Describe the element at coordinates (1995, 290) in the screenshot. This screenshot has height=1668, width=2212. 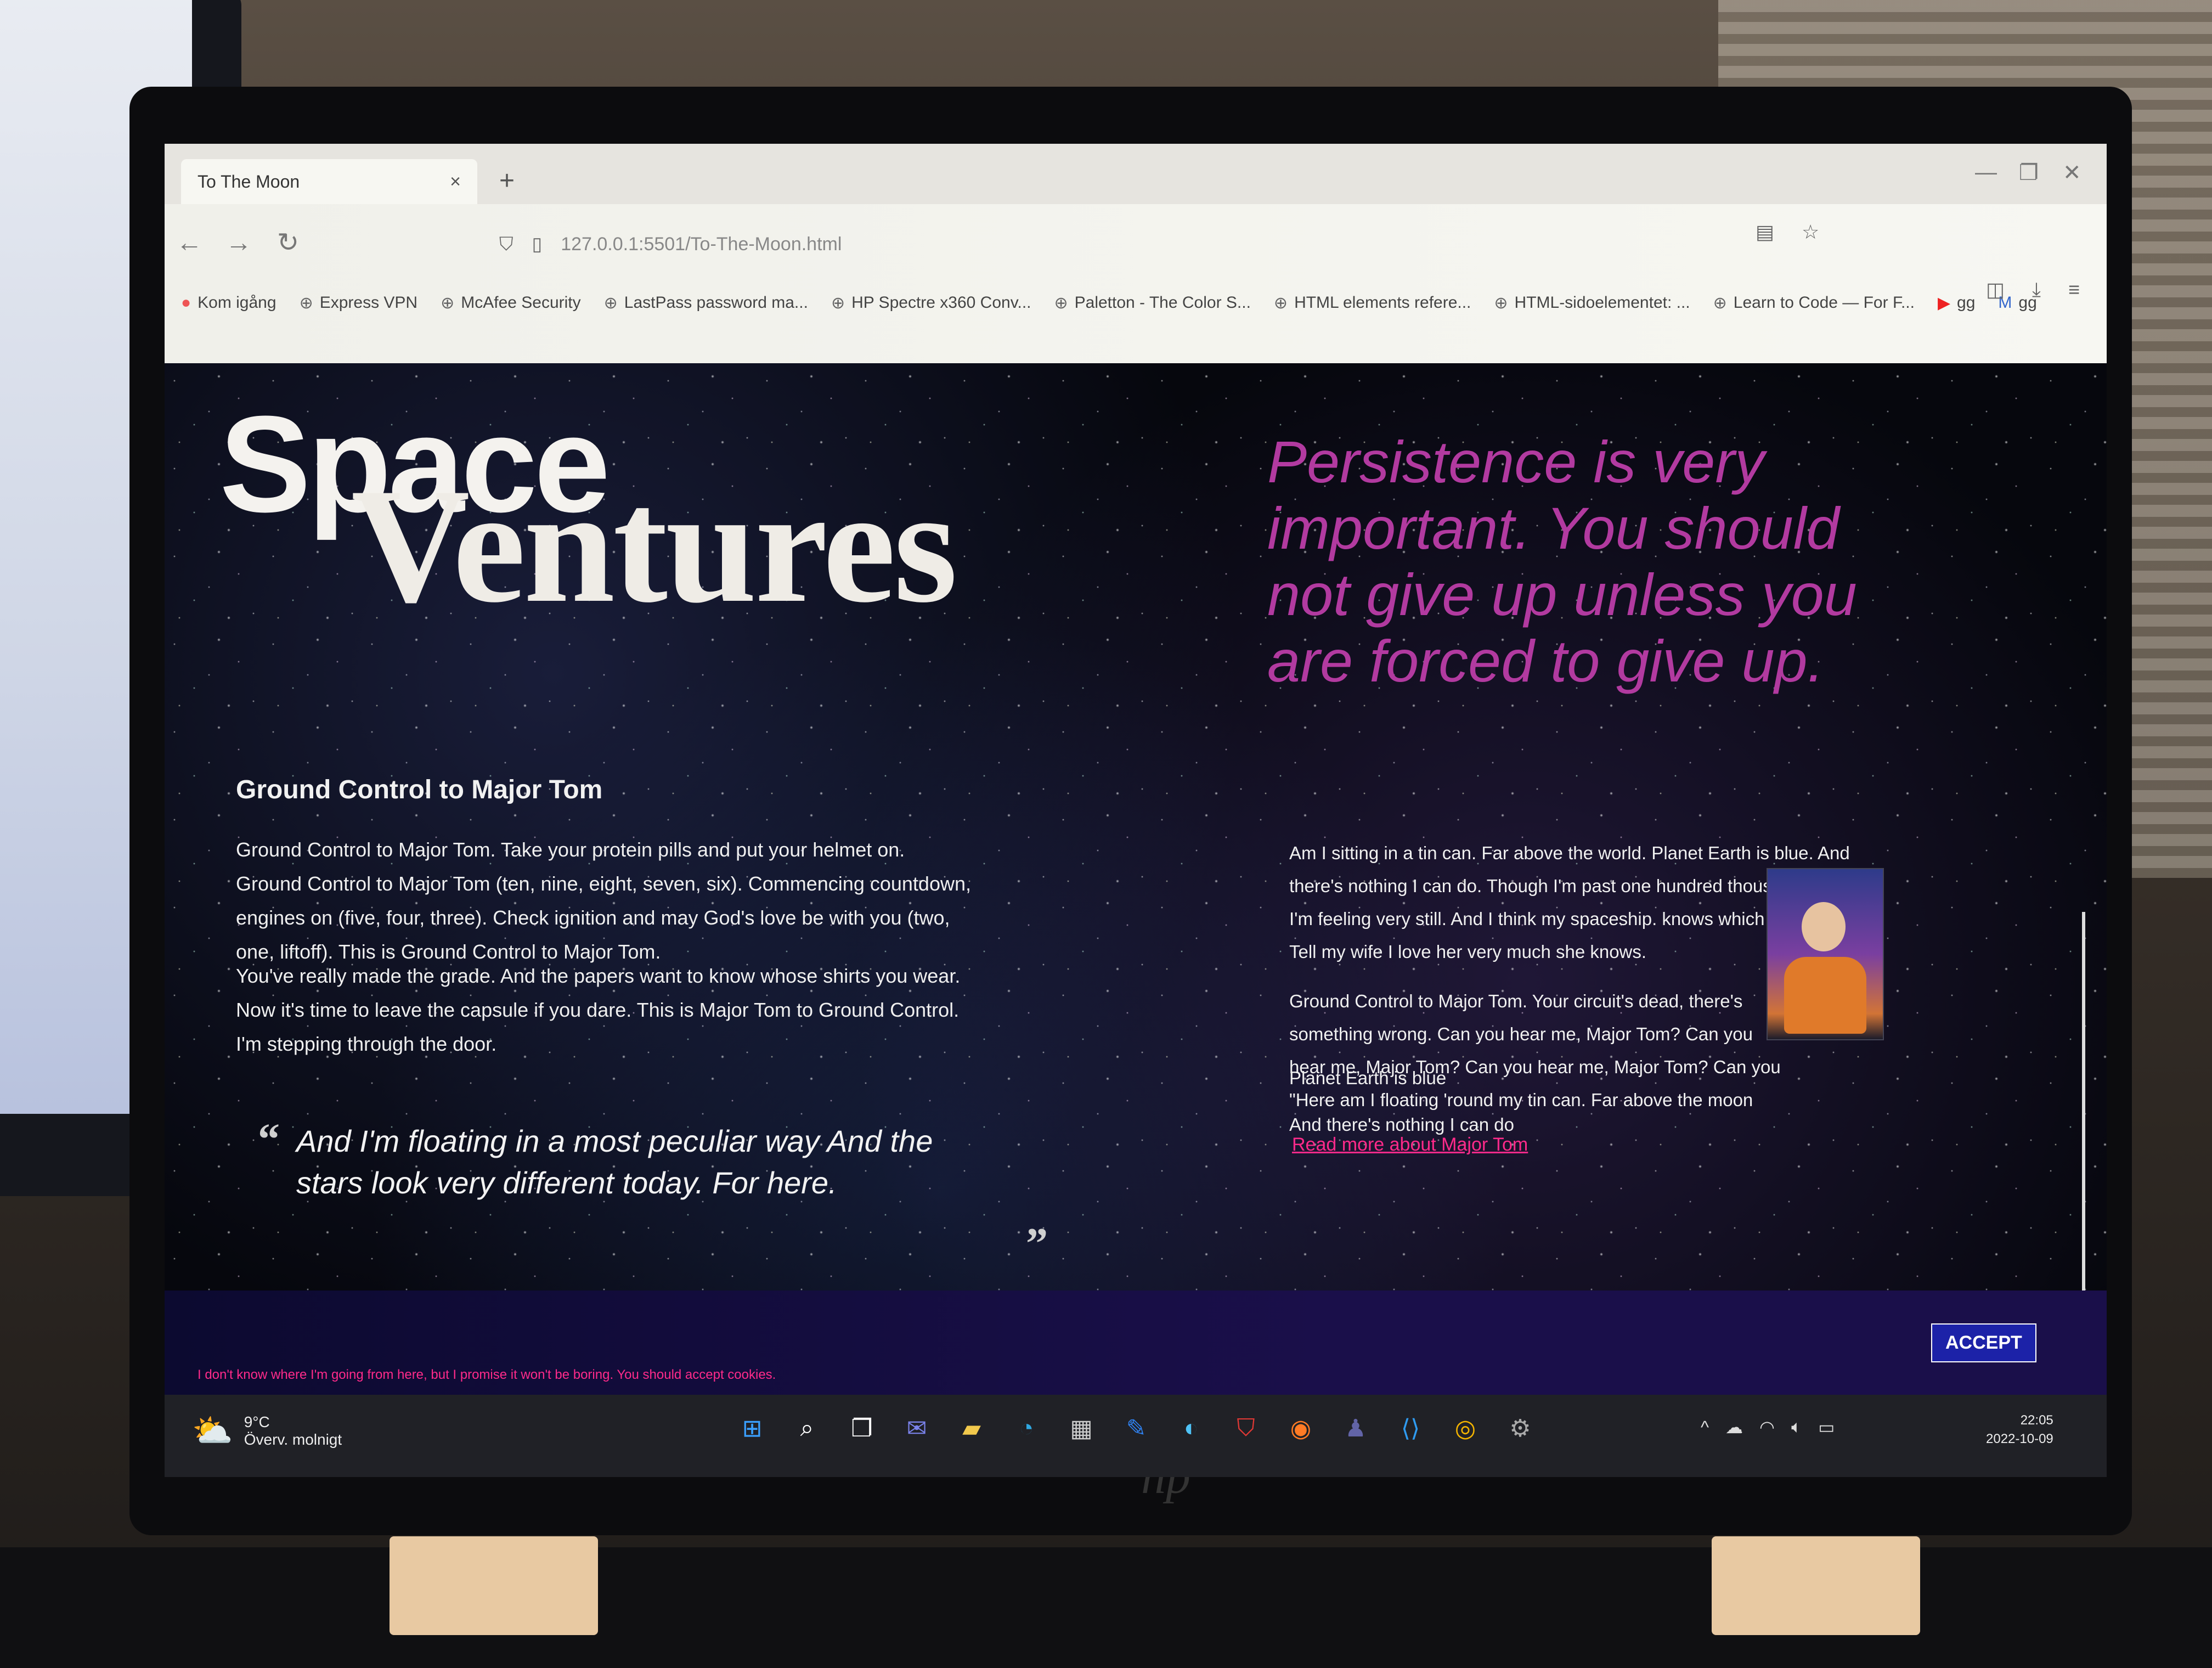
I see `pocket-icon: ◫` at that location.